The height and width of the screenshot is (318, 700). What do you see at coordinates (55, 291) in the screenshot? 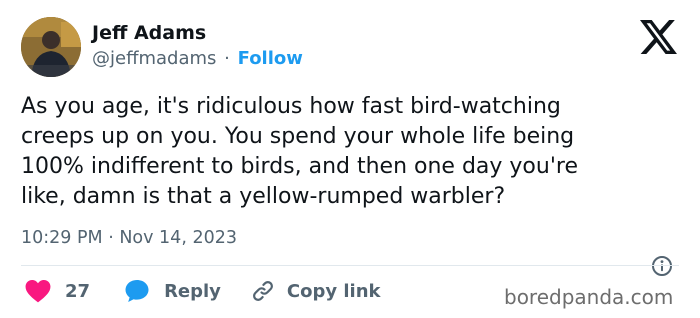
I see `like-button: 27` at bounding box center [55, 291].